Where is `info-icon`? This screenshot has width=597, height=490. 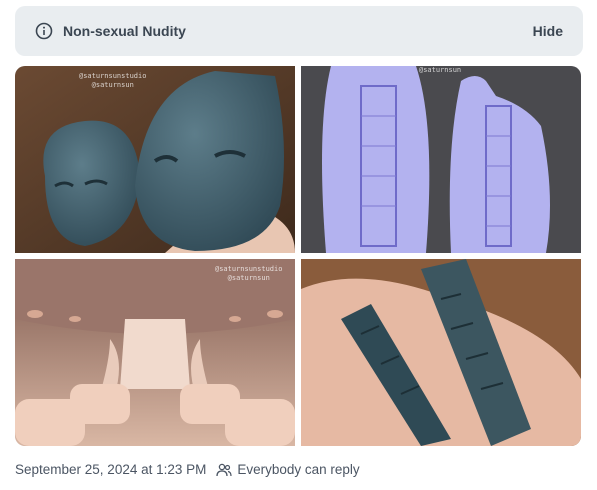
info-icon is located at coordinates (44, 31).